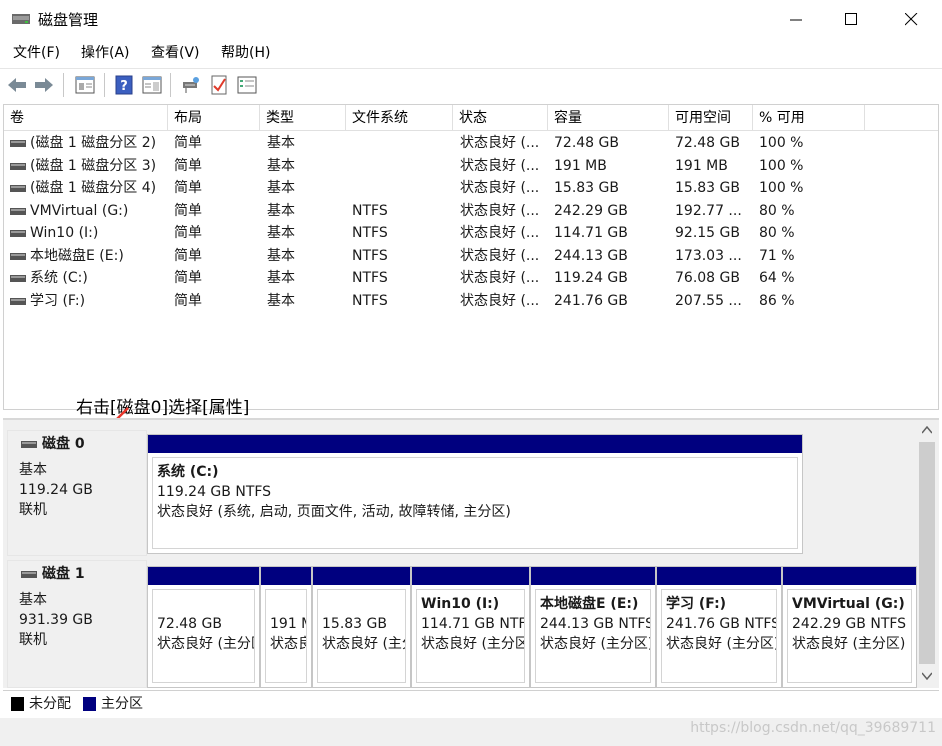 This screenshot has height=746, width=942. I want to click on column-header-volume: 卷, so click(86, 118).